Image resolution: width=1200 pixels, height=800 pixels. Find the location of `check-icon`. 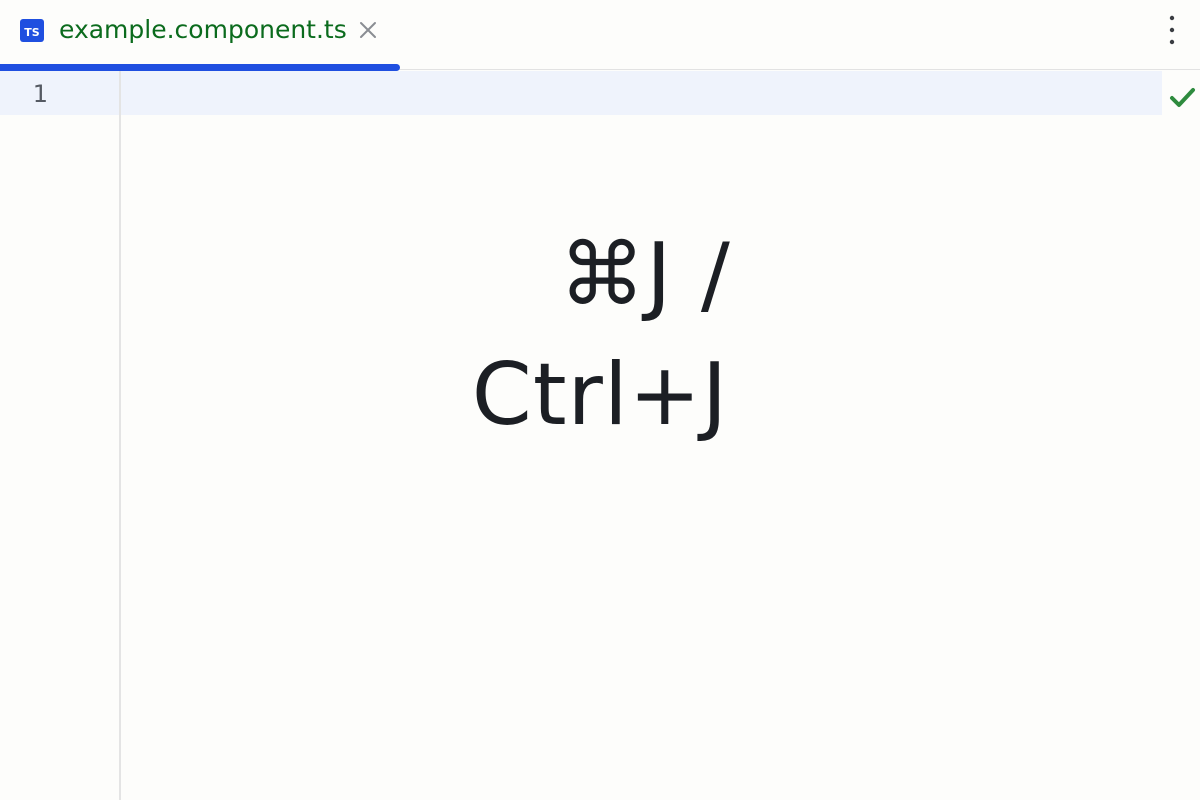

check-icon is located at coordinates (1183, 98).